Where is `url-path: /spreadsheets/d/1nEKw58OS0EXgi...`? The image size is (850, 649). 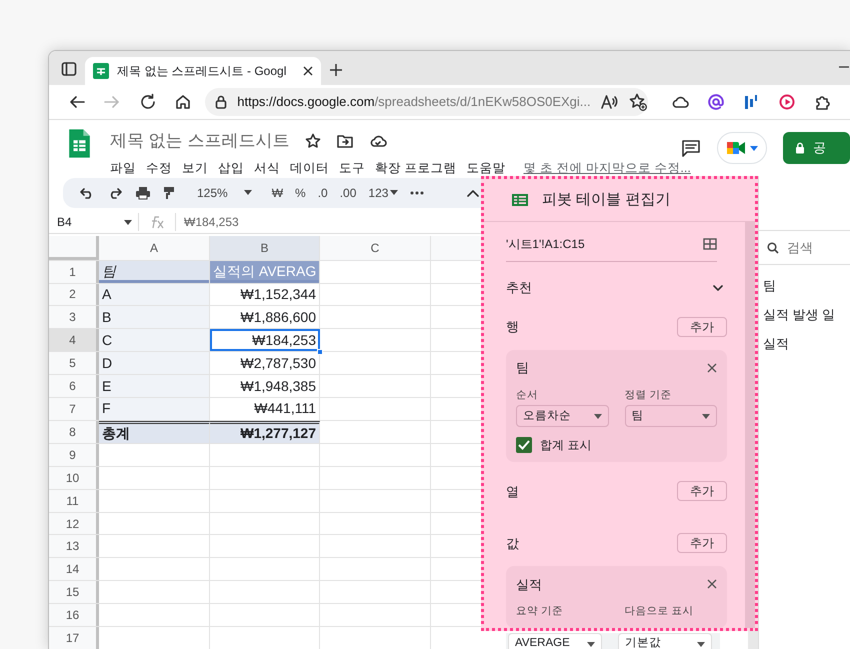
url-path: /spreadsheets/d/1nEKw58OS0EXgi... is located at coordinates (482, 102).